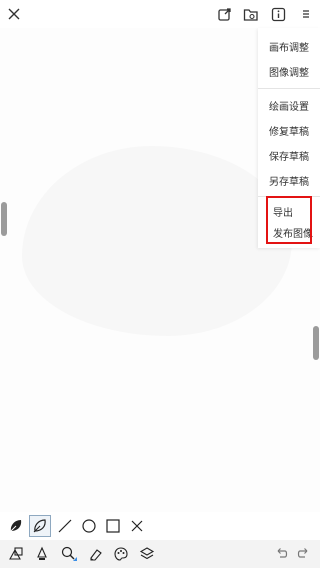 This screenshot has width=320, height=568. I want to click on select-pen-icon, so click(69, 554).